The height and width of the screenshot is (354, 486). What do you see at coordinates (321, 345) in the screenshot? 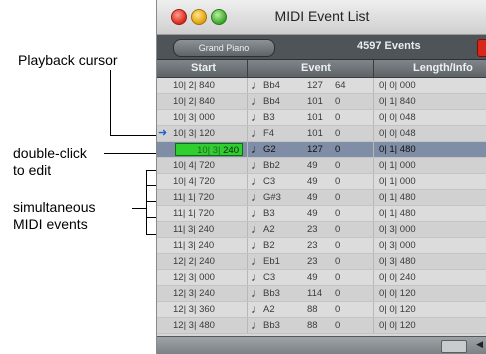
I see `horizontal-scrollbar: ◀` at bounding box center [321, 345].